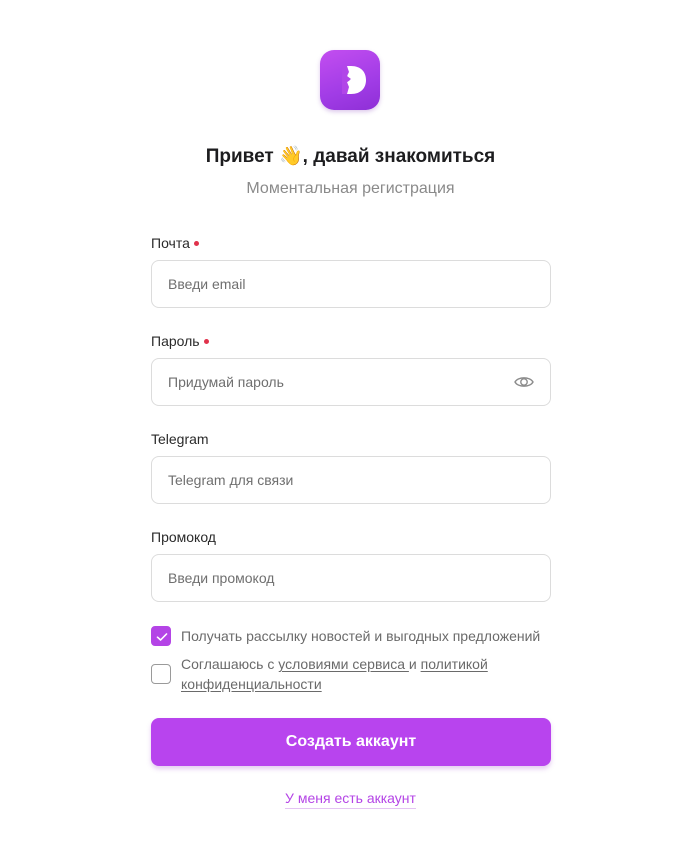 This screenshot has height=847, width=681. What do you see at coordinates (330, 578) in the screenshot?
I see `promo-field` at bounding box center [330, 578].